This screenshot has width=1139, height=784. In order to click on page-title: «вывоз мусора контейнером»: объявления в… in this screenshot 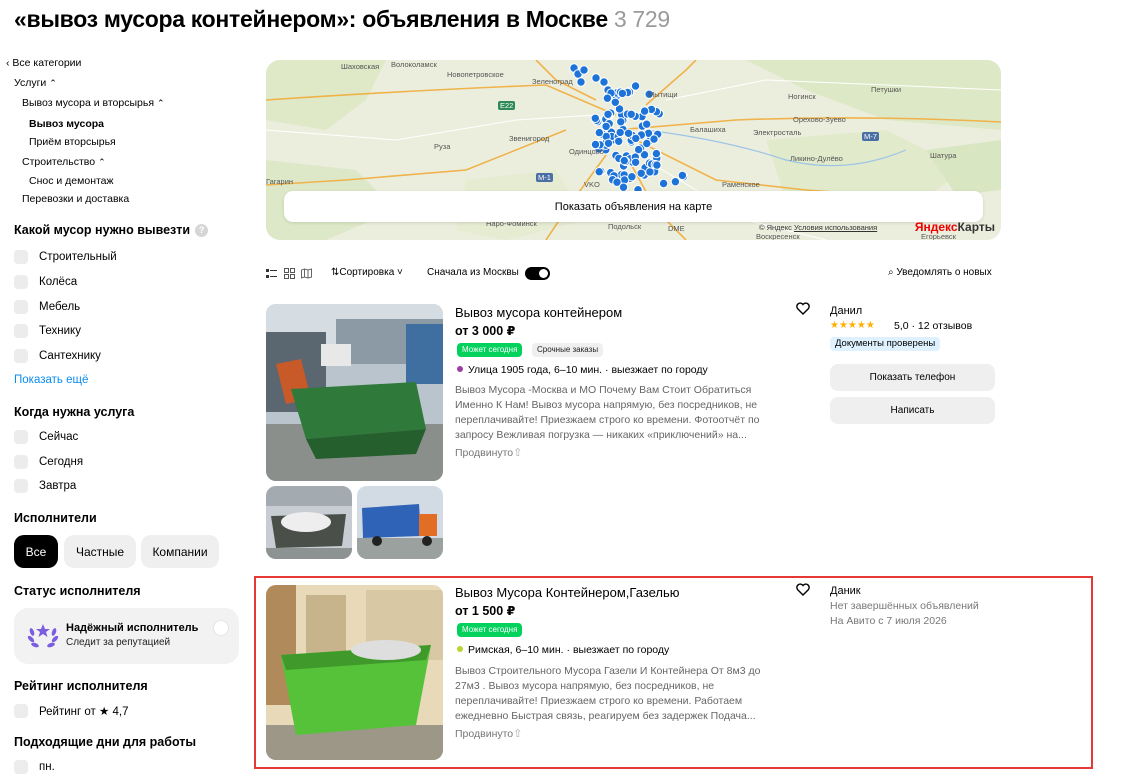, I will do `click(342, 19)`.